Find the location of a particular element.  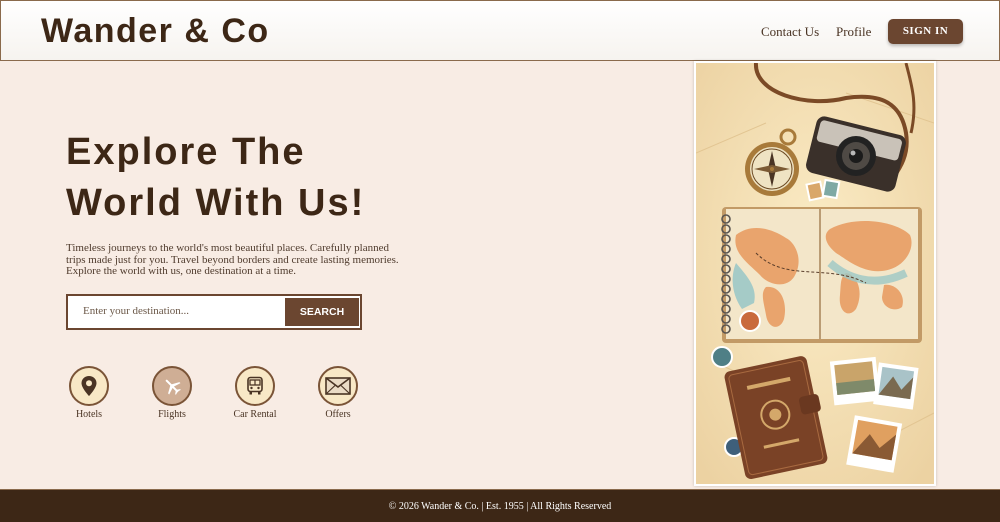

category-label-flights: Flights is located at coordinates (172, 414).